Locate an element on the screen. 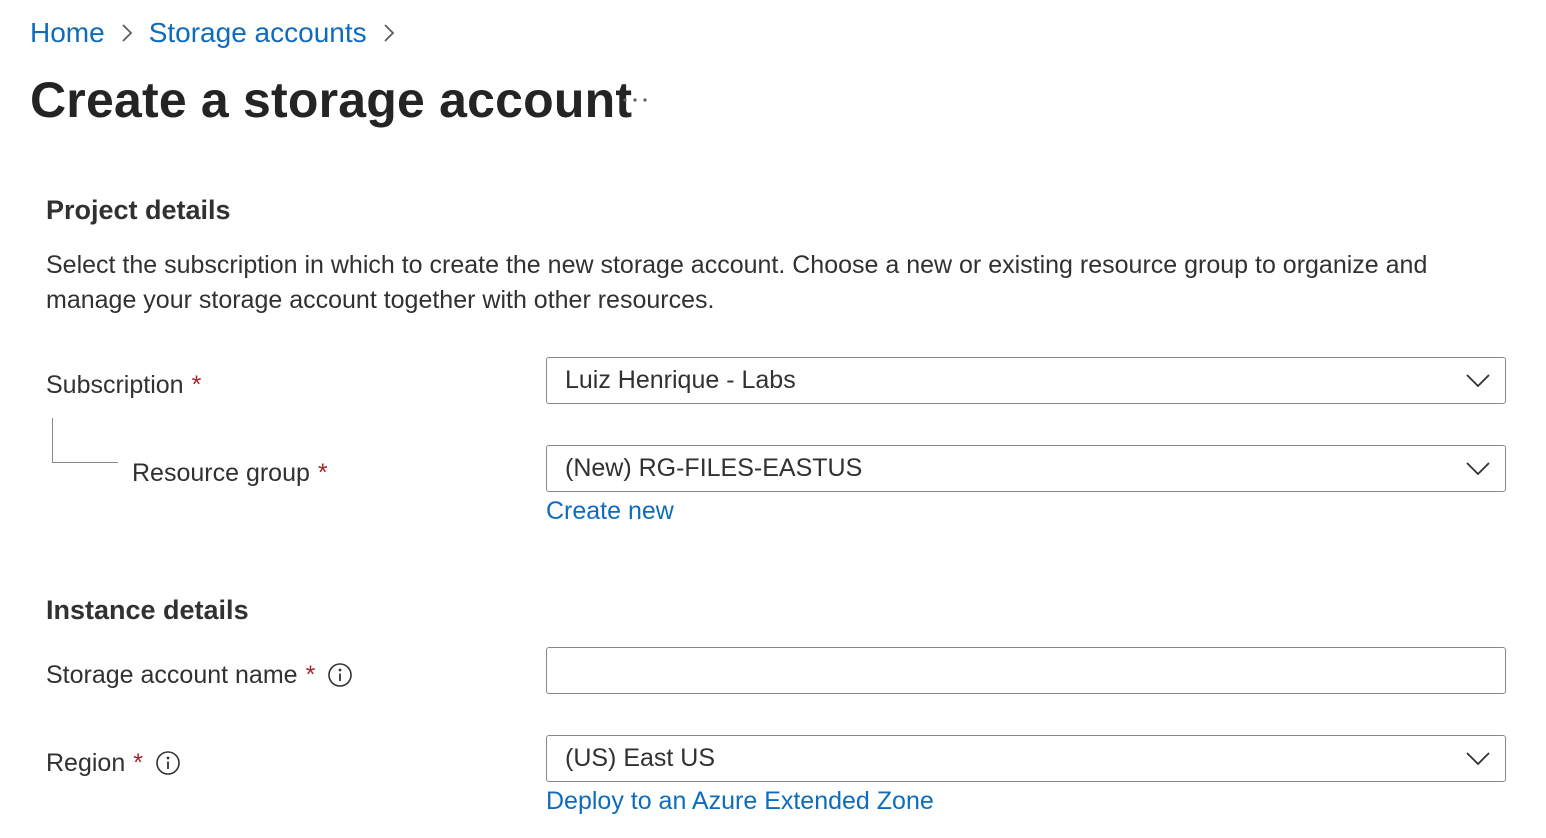 The width and height of the screenshot is (1546, 838). subscription-dropdown: Luiz Henrique - Labs is located at coordinates (1026, 380).